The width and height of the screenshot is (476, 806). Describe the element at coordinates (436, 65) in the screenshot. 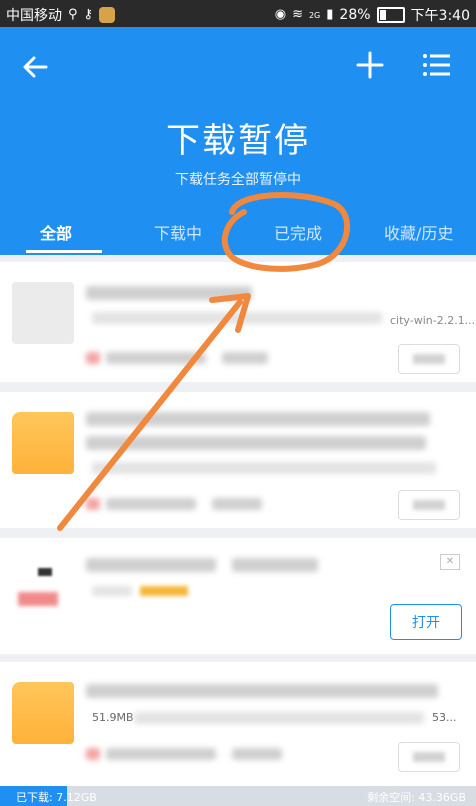

I see `list-menu-icon` at that location.